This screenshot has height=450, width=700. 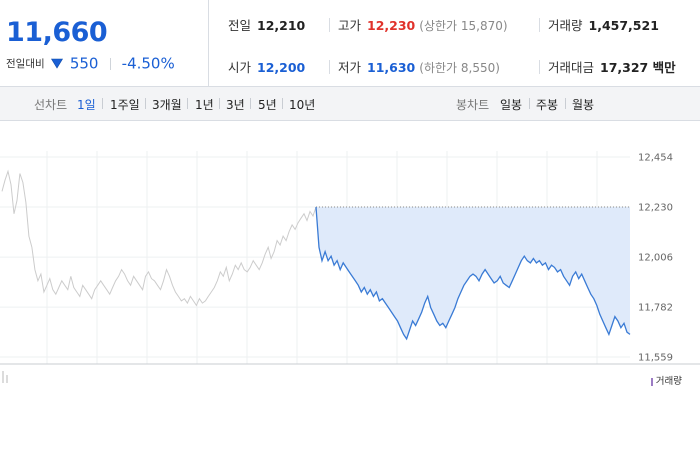 I want to click on lower-limit: (하한가 8,550), so click(x=459, y=68).